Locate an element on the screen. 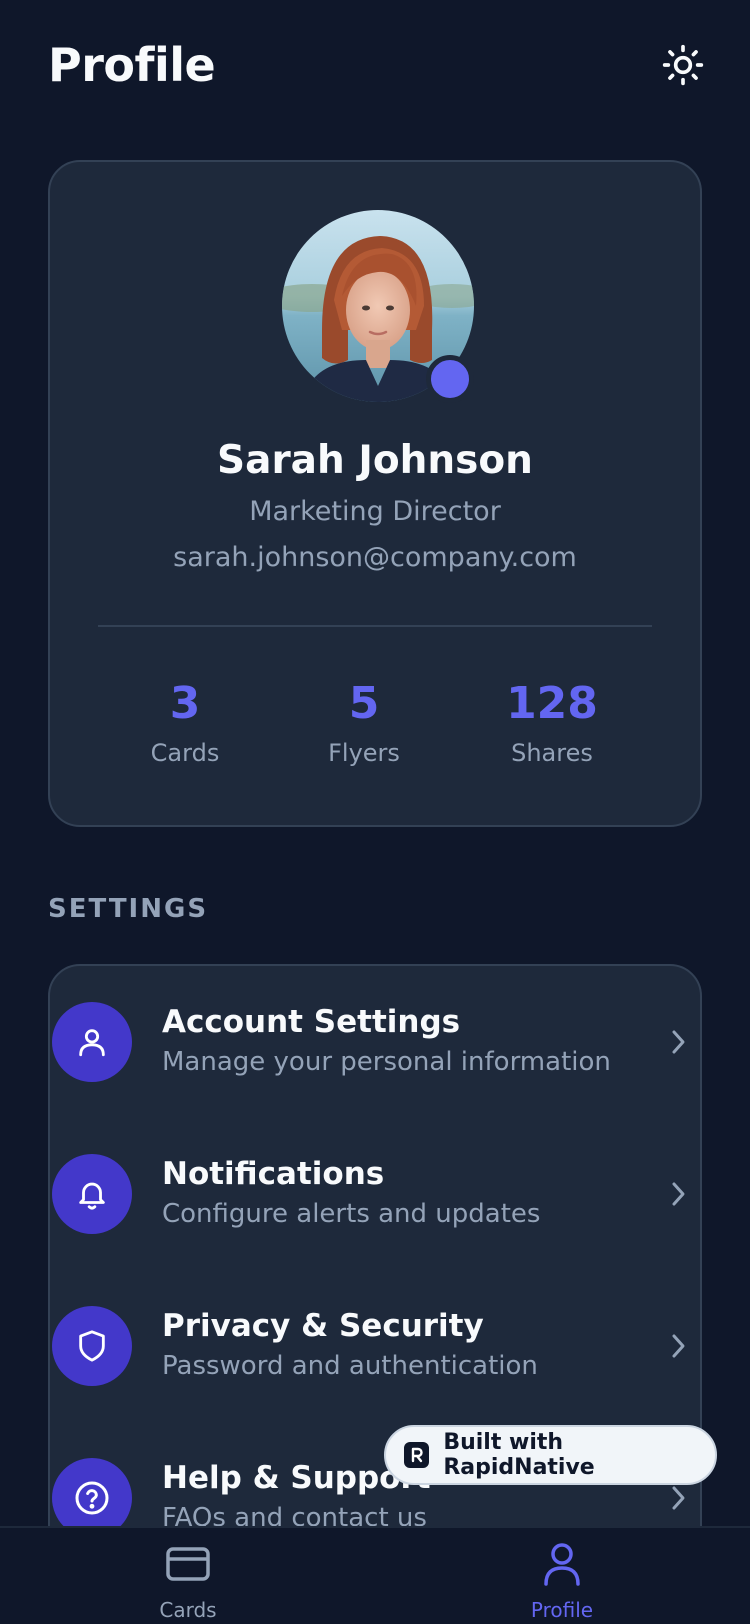 Image resolution: width=750 pixels, height=1624 pixels. bell-icon is located at coordinates (92, 1194).